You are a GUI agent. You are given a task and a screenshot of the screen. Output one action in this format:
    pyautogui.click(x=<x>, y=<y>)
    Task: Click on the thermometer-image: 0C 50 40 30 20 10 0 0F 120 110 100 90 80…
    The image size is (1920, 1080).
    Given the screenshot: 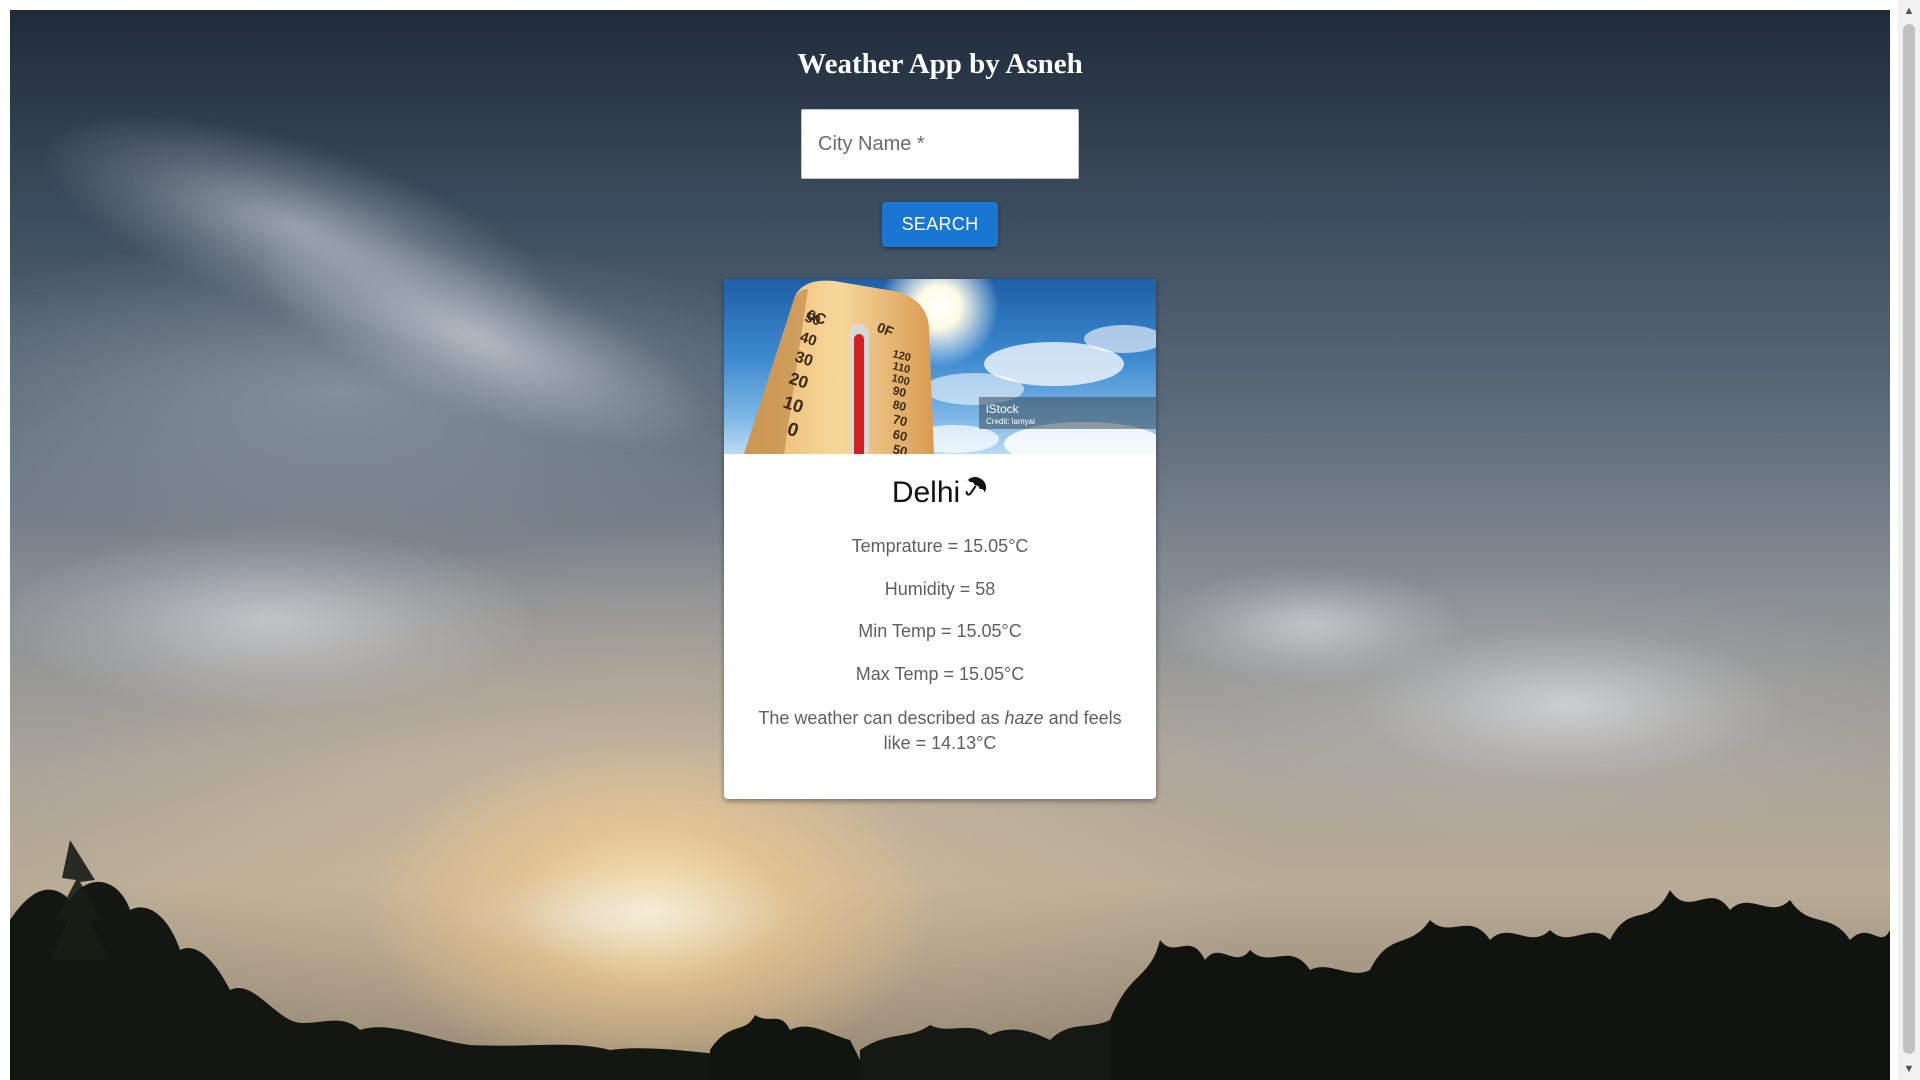 What is the action you would take?
    pyautogui.click(x=940, y=366)
    